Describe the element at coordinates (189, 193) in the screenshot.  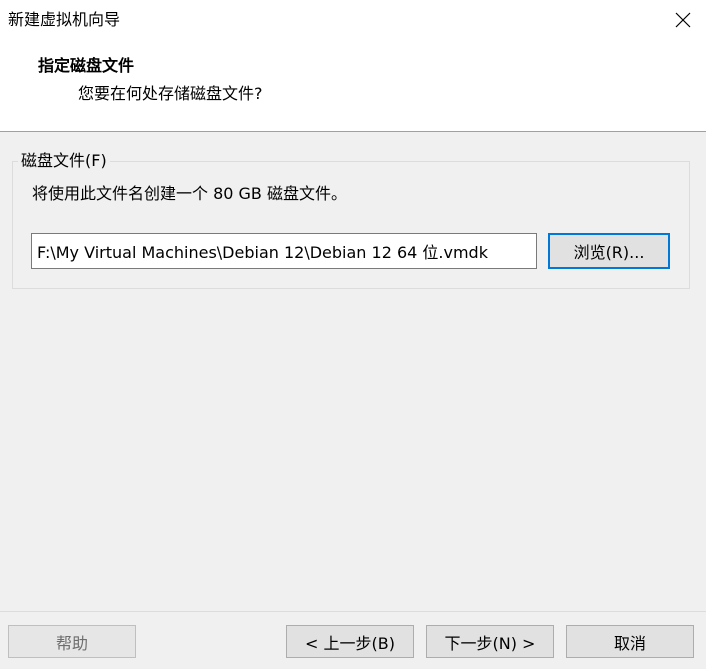
I see `disk-file-description: 将使用此文件名创建一个 80 GB 磁盘文件。` at that location.